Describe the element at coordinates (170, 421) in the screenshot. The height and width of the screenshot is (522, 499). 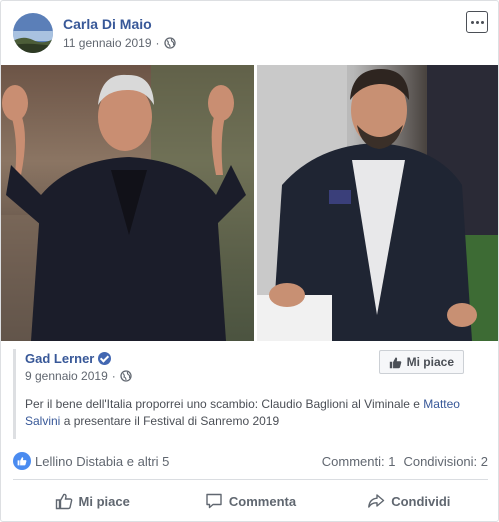
I see `shared-text-after: a presentare il Festival di Sanremo 2019` at that location.